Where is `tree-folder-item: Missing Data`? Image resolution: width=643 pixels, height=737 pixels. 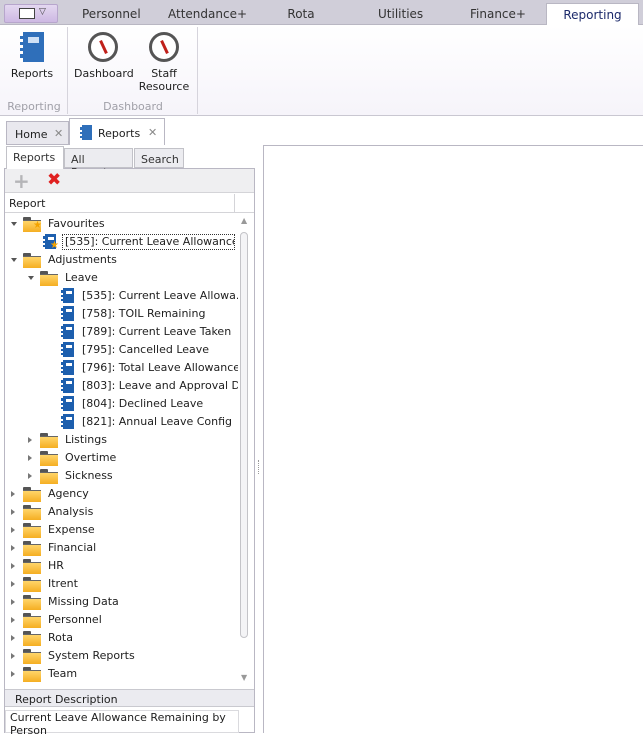
tree-folder-item: Missing Data is located at coordinates (121, 602).